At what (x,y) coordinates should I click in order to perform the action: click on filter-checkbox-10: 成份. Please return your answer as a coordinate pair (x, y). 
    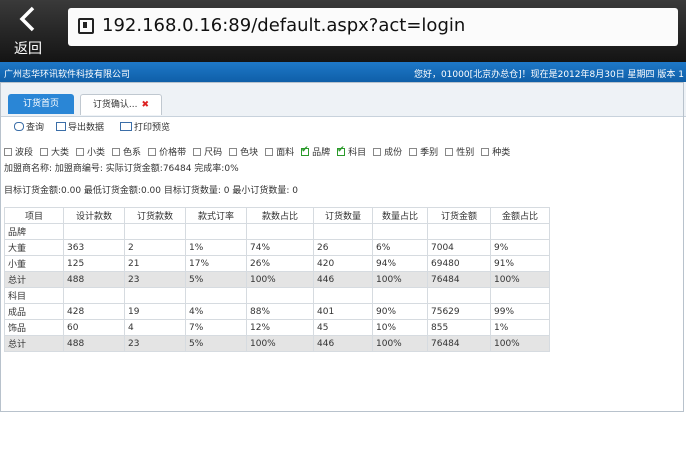
    Looking at the image, I should click on (387, 151).